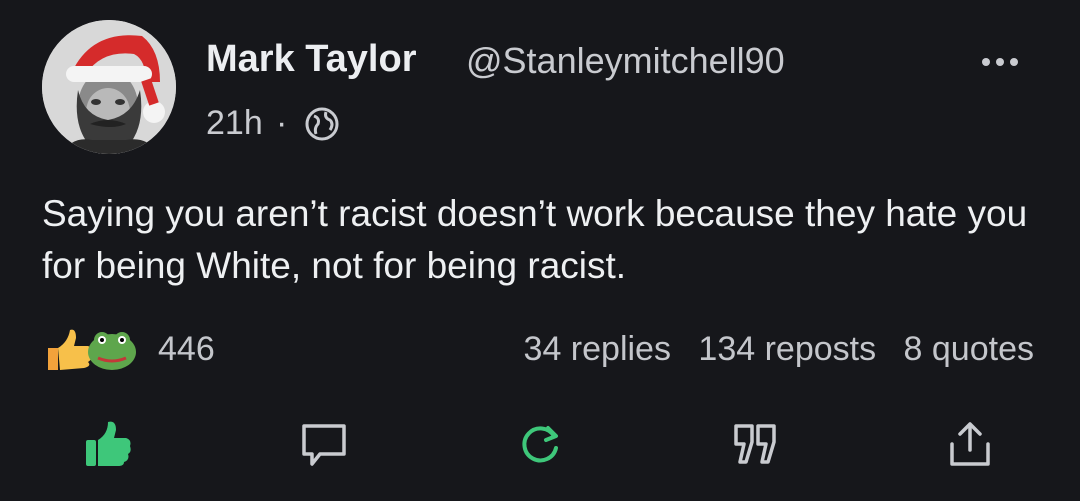 Image resolution: width=1080 pixels, height=501 pixels. What do you see at coordinates (234, 123) in the screenshot?
I see `post-time: 21h` at bounding box center [234, 123].